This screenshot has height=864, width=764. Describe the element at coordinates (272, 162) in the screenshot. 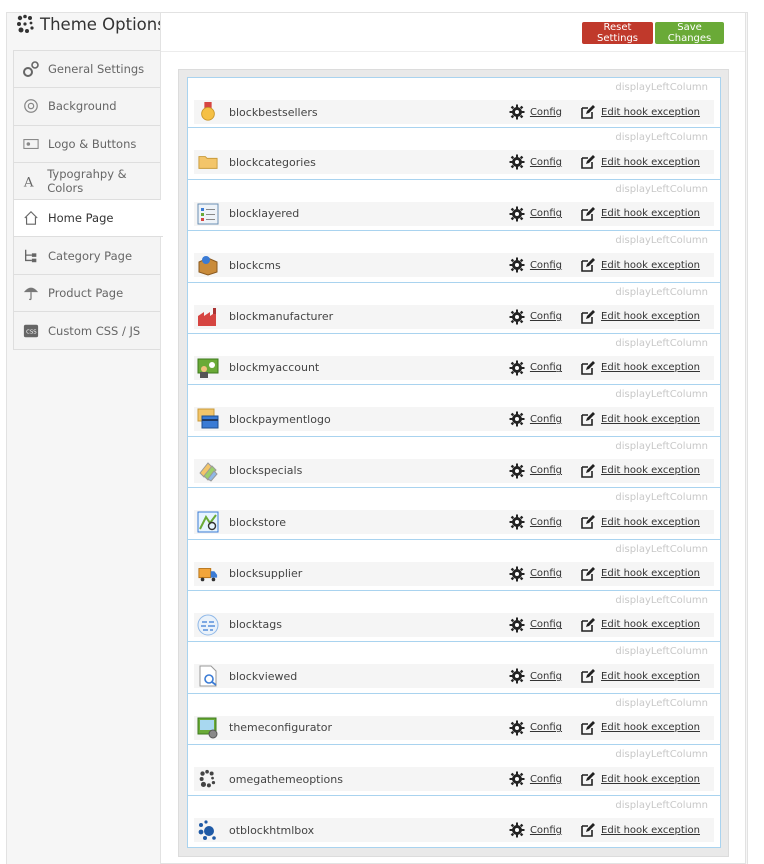

I see `module-name: blockcategories` at that location.